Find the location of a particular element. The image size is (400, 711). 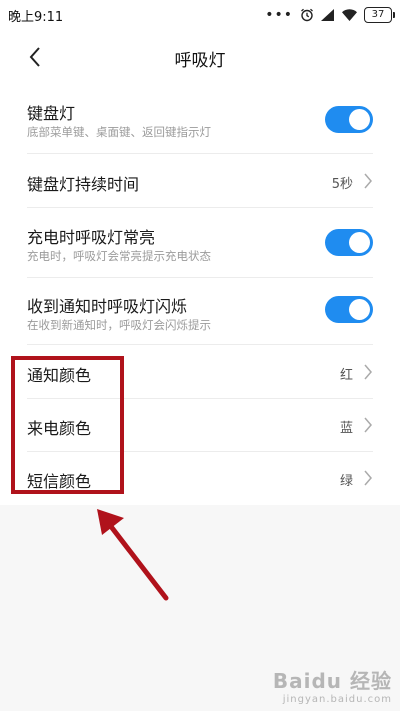

keyboard-light-toggle is located at coordinates (349, 119).